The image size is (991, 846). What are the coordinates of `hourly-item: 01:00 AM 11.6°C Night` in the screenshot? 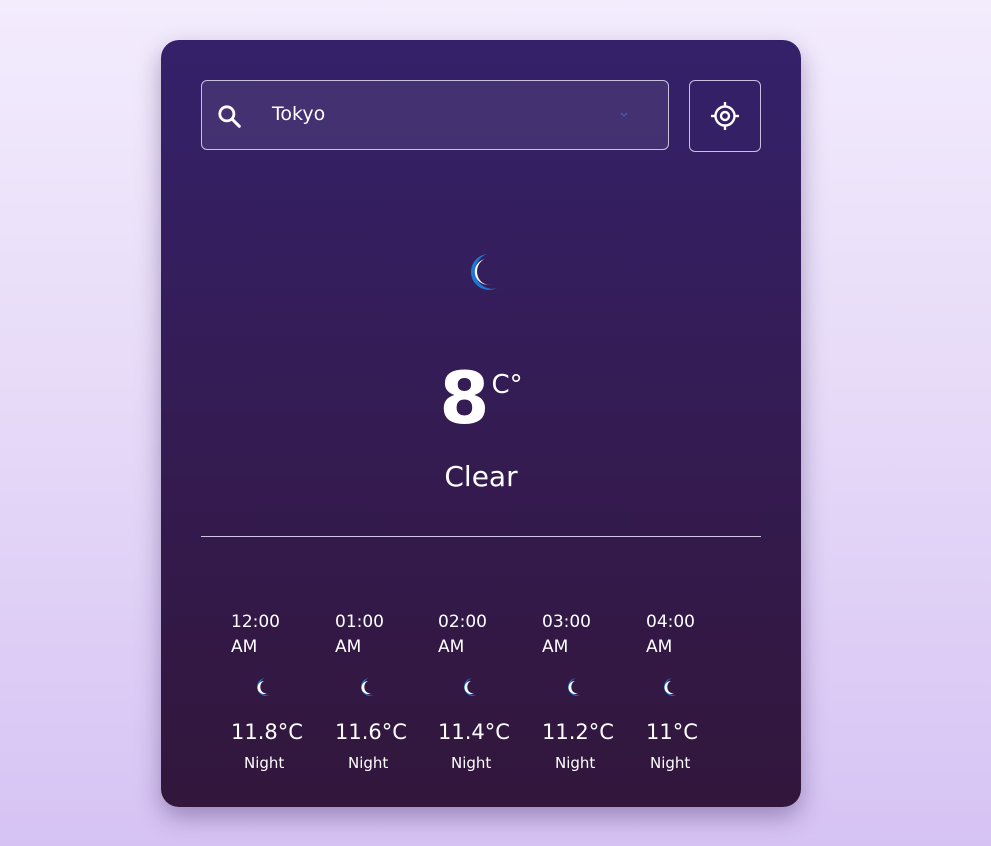 It's located at (380, 691).